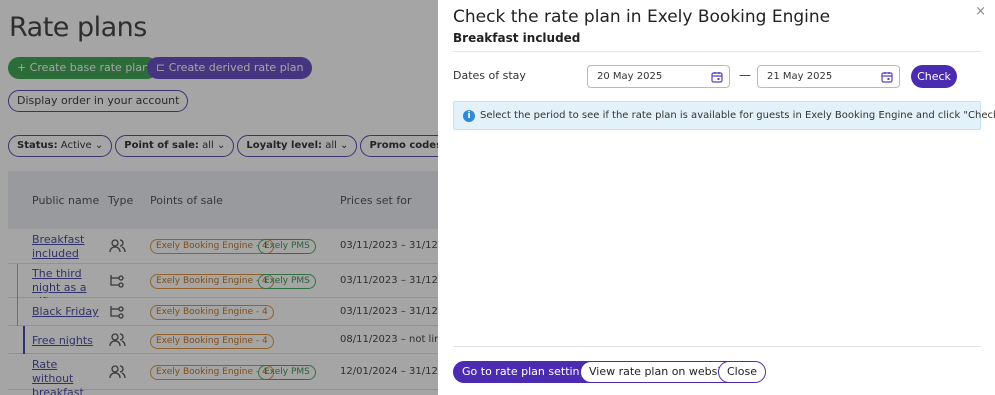 The image size is (995, 395). What do you see at coordinates (717, 51) in the screenshot?
I see `header-divider` at bounding box center [717, 51].